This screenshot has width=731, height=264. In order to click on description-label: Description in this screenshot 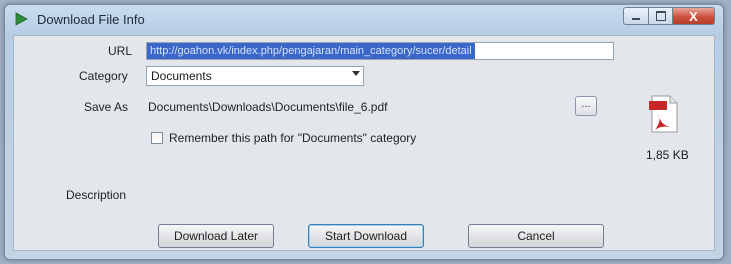, I will do `click(96, 195)`.